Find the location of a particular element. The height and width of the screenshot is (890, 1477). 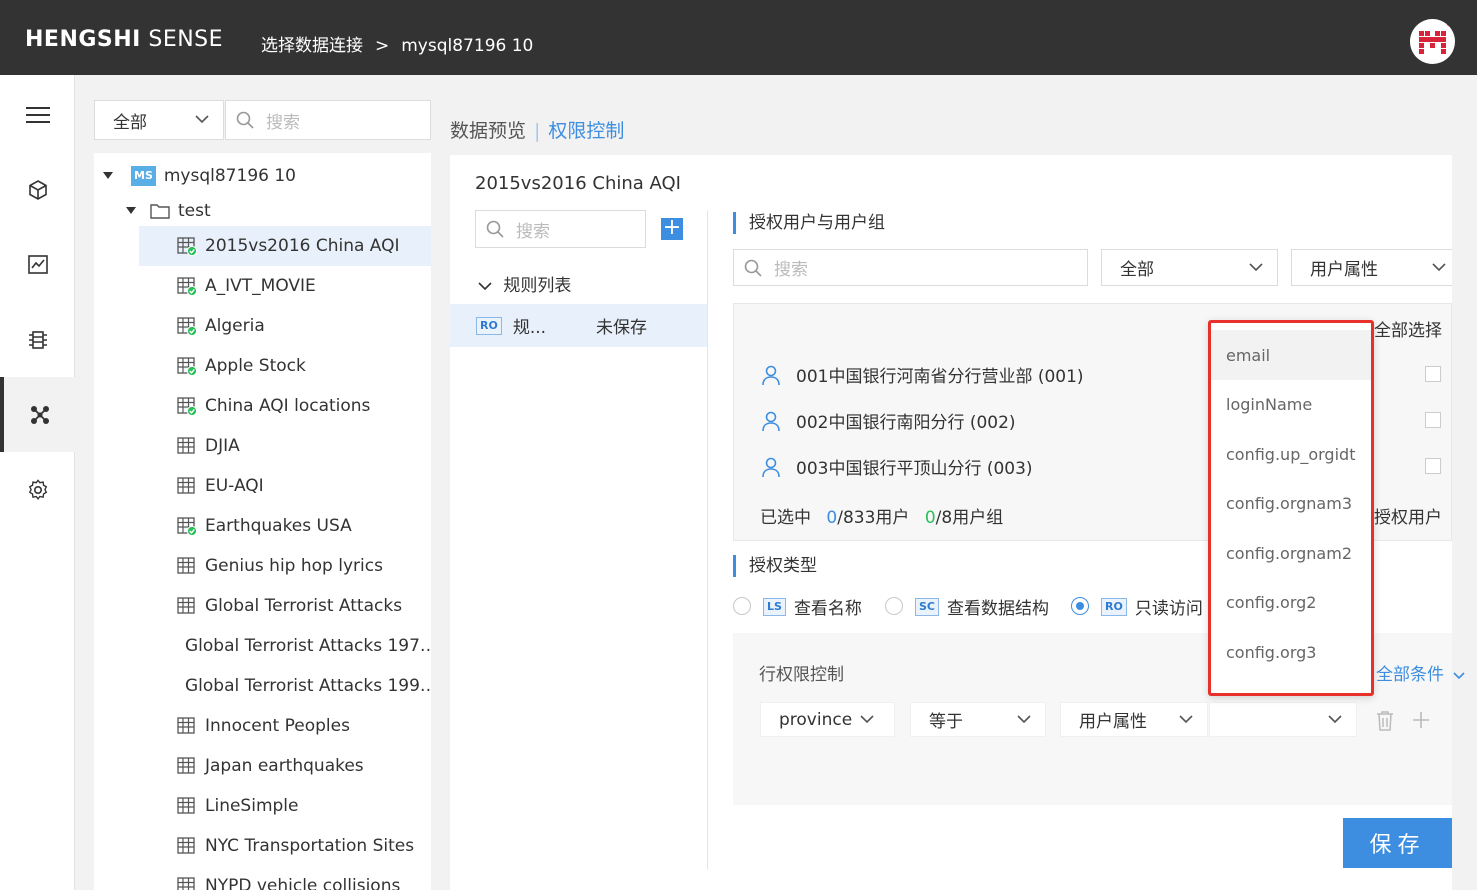

rule-list-header: 规则列表 is located at coordinates (524, 283).